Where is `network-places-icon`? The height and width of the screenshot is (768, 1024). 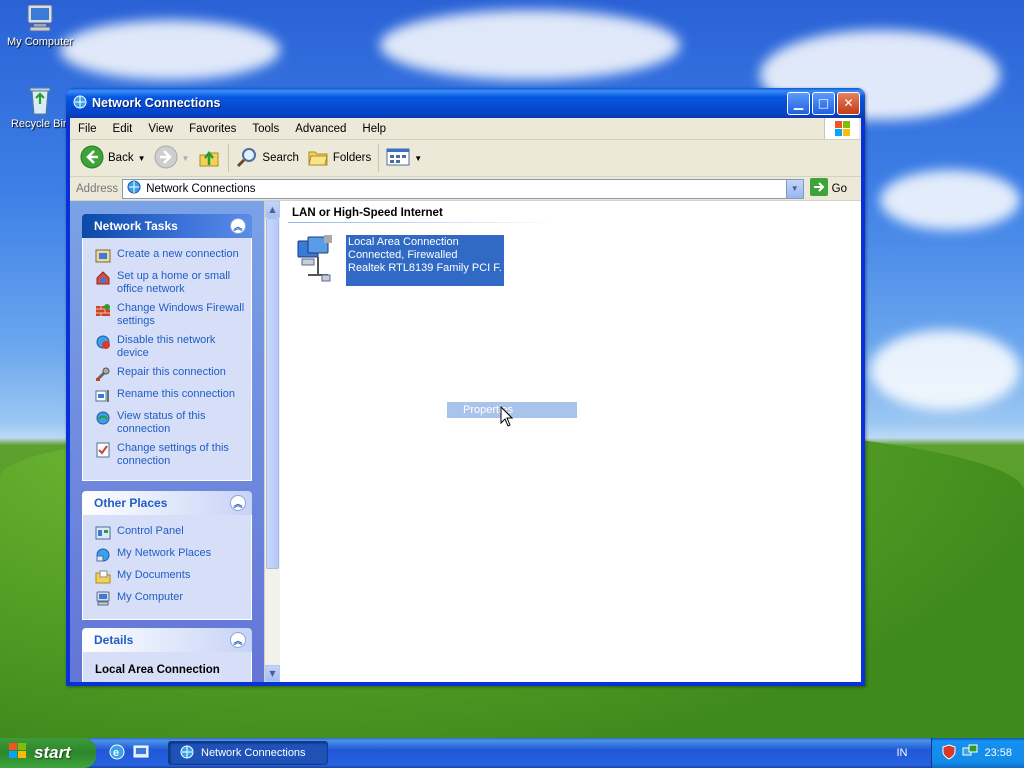 network-places-icon is located at coordinates (103, 555).